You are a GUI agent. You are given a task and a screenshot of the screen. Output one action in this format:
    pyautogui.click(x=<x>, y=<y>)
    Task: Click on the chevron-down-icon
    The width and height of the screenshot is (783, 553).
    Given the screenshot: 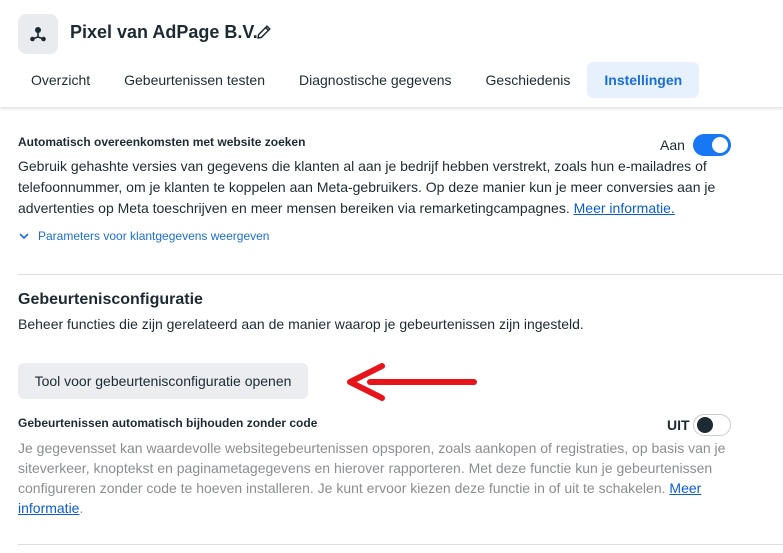 What is the action you would take?
    pyautogui.click(x=24, y=236)
    